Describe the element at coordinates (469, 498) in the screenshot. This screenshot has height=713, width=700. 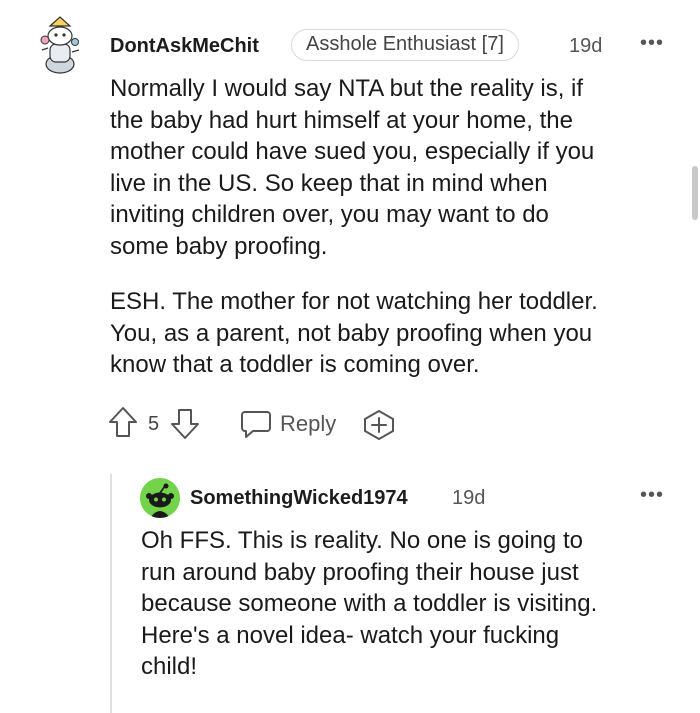
I see `reply-timestamp: 19d` at that location.